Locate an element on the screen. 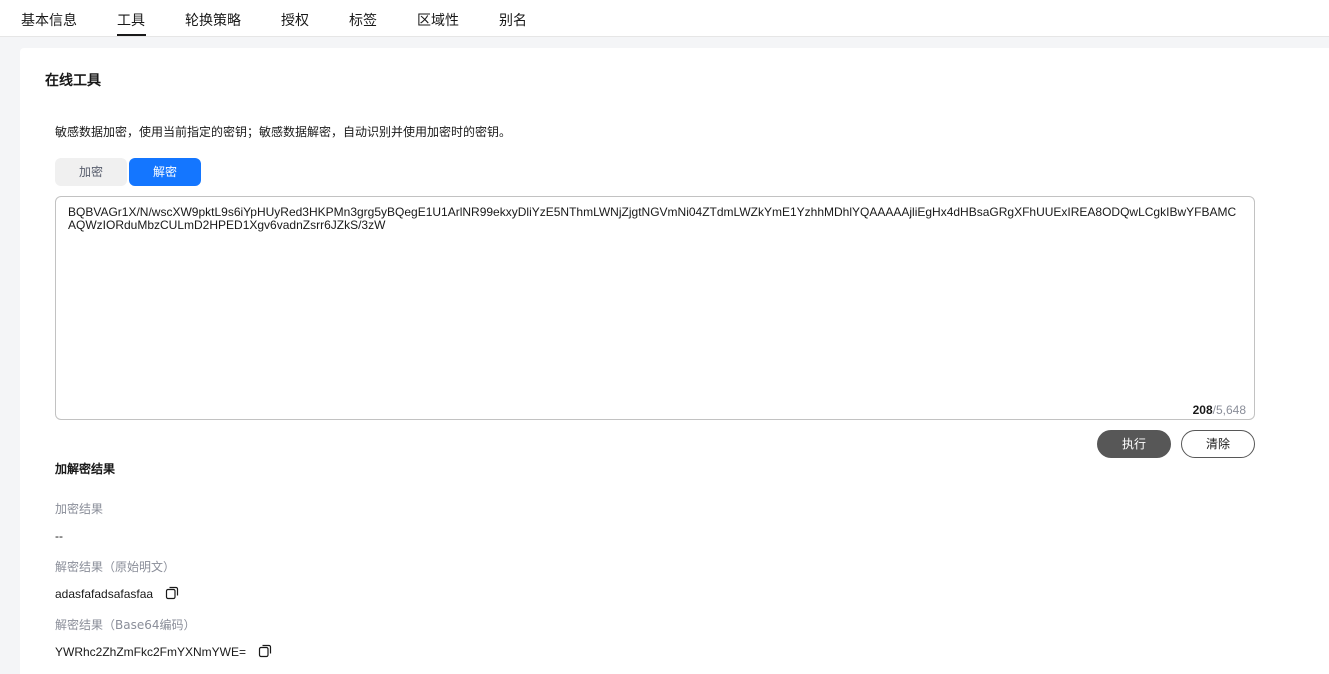 Image resolution: width=1329 pixels, height=674 pixels. detail-tabbar: 基本信息 工具 轮换策略 授权 标签 区域性 别名 is located at coordinates (664, 18).